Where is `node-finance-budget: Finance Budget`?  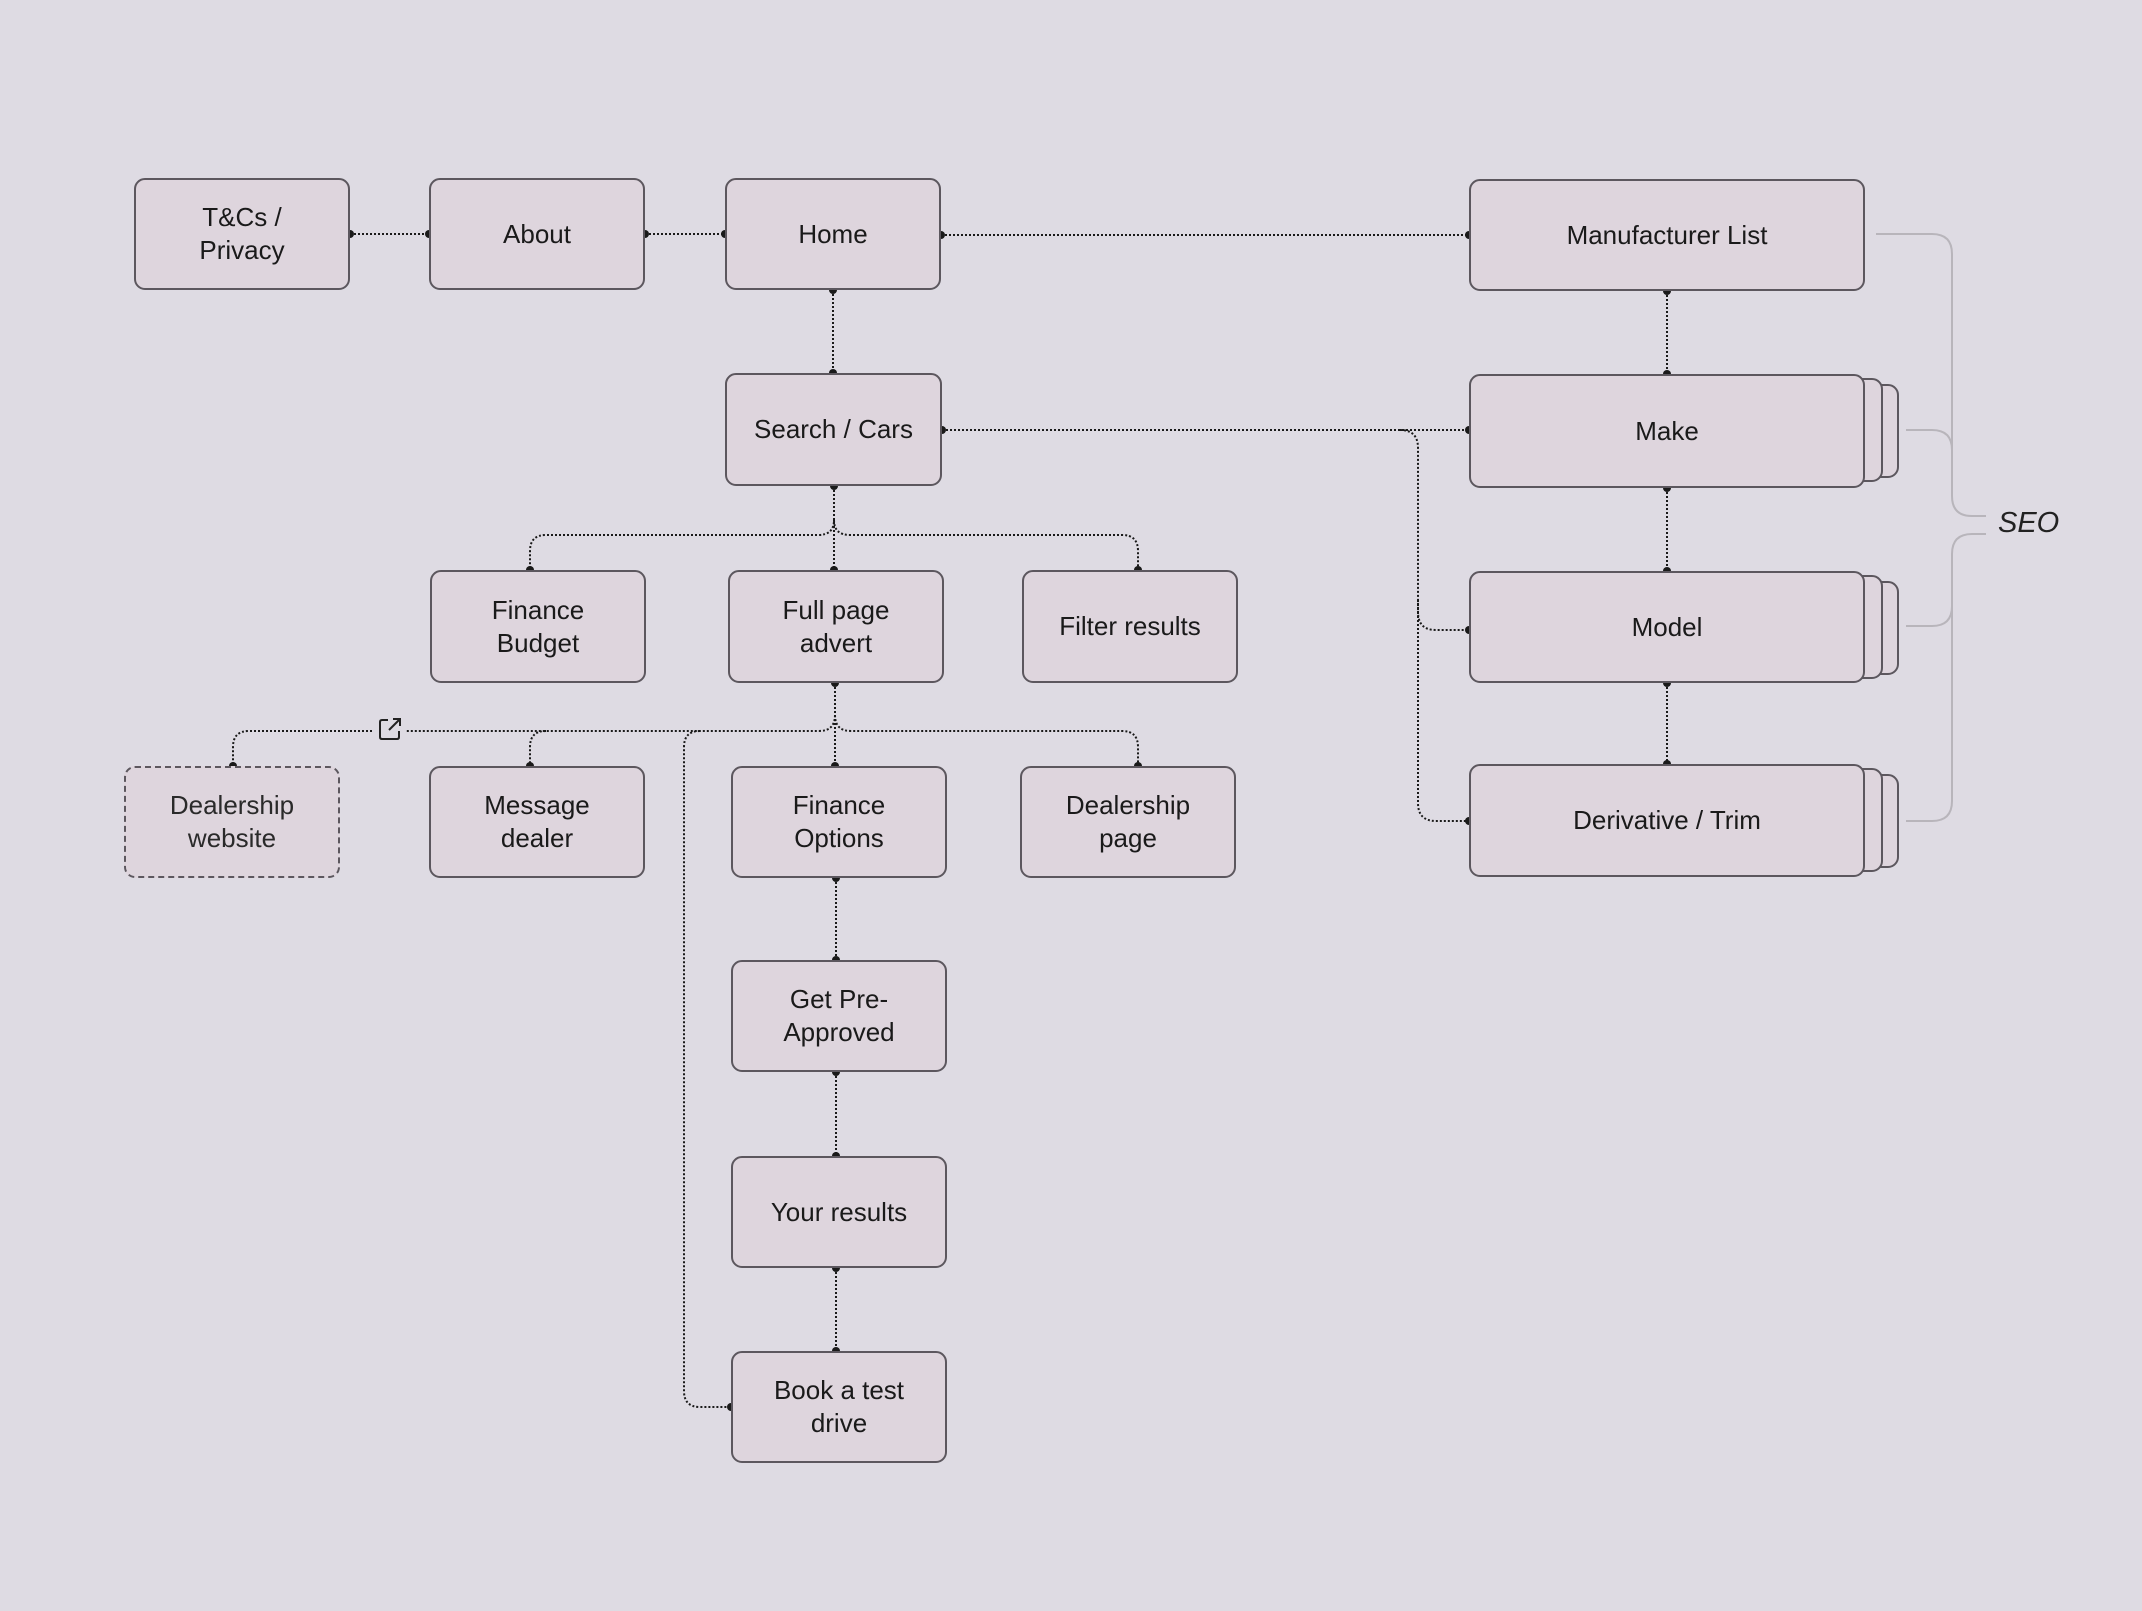
node-finance-budget: Finance Budget is located at coordinates (538, 626).